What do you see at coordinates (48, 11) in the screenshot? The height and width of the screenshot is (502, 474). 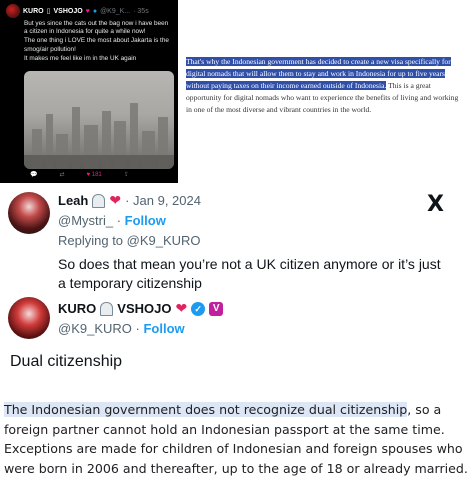 I see `tombstone-icon: ▯` at bounding box center [48, 11].